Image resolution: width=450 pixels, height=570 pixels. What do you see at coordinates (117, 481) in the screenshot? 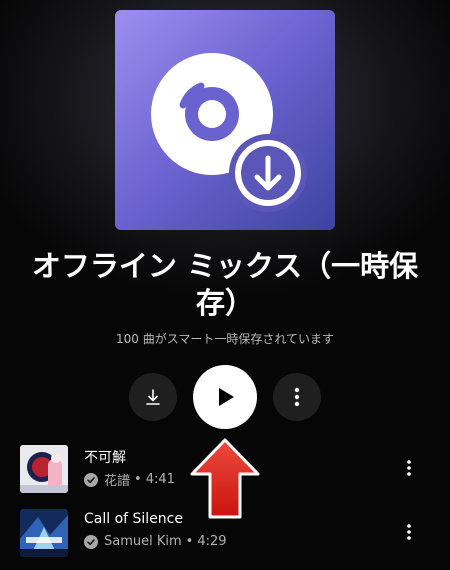
I see `track-artist: 花譜` at bounding box center [117, 481].